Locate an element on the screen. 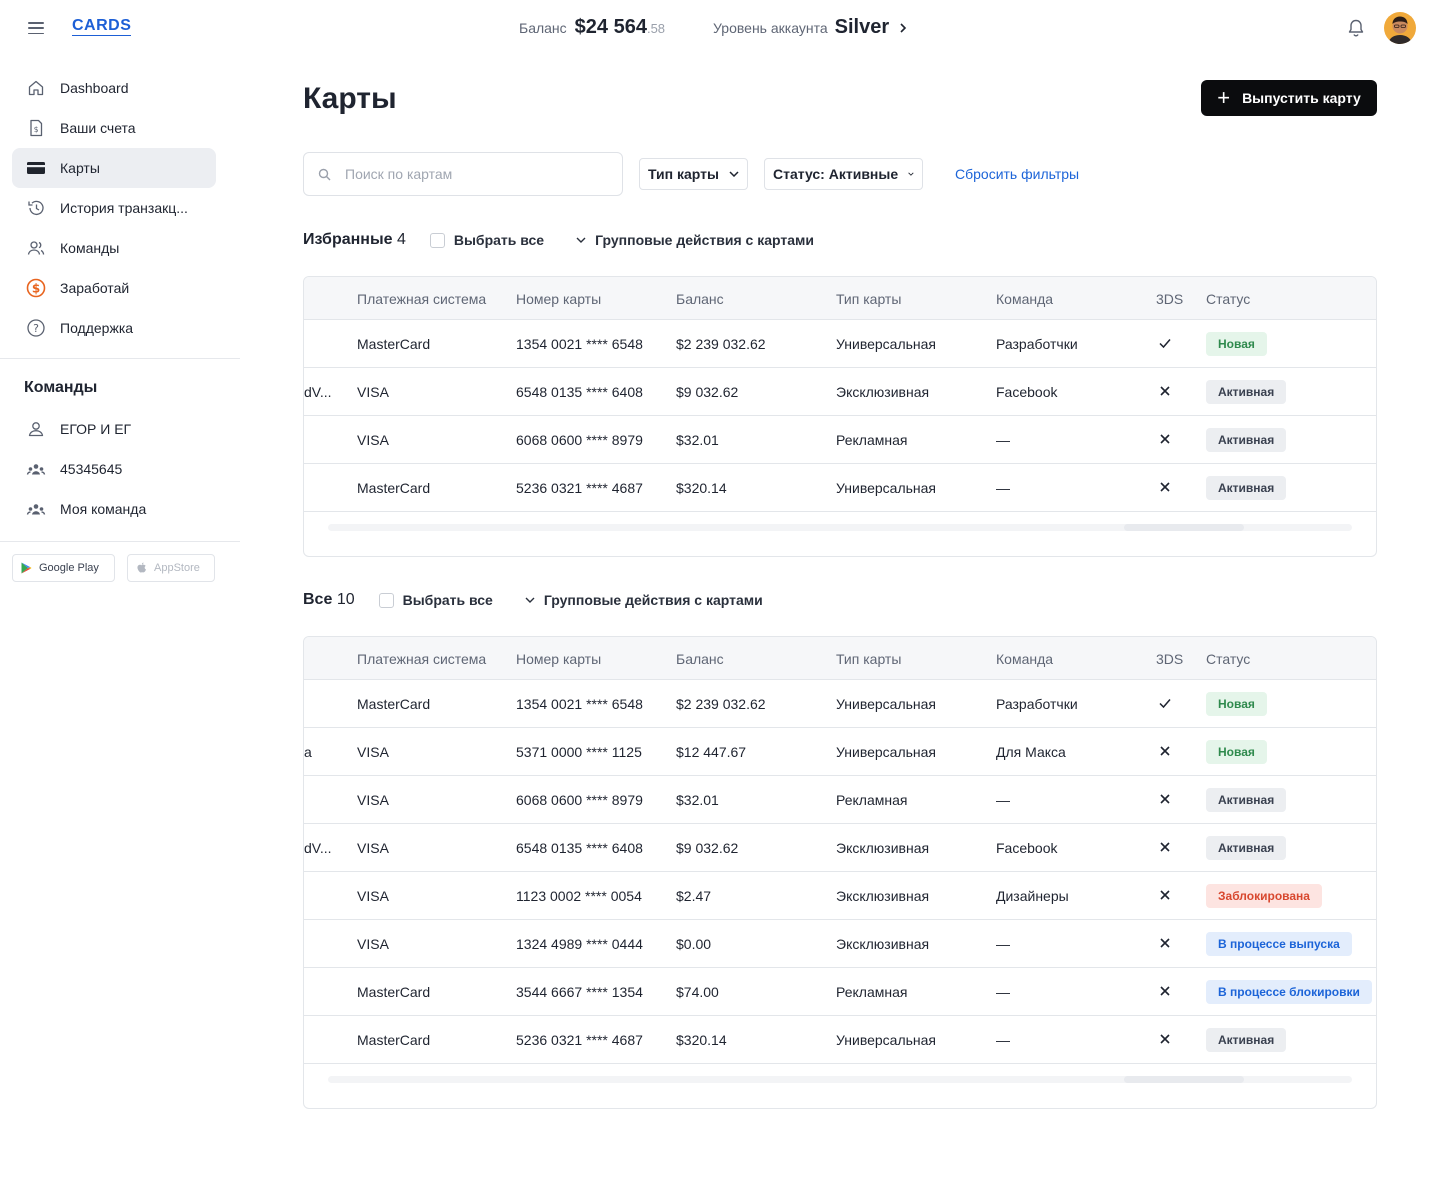 This screenshot has height=1200, width=1440. reset-filters-link: Сбросить фильтры is located at coordinates (1017, 174).